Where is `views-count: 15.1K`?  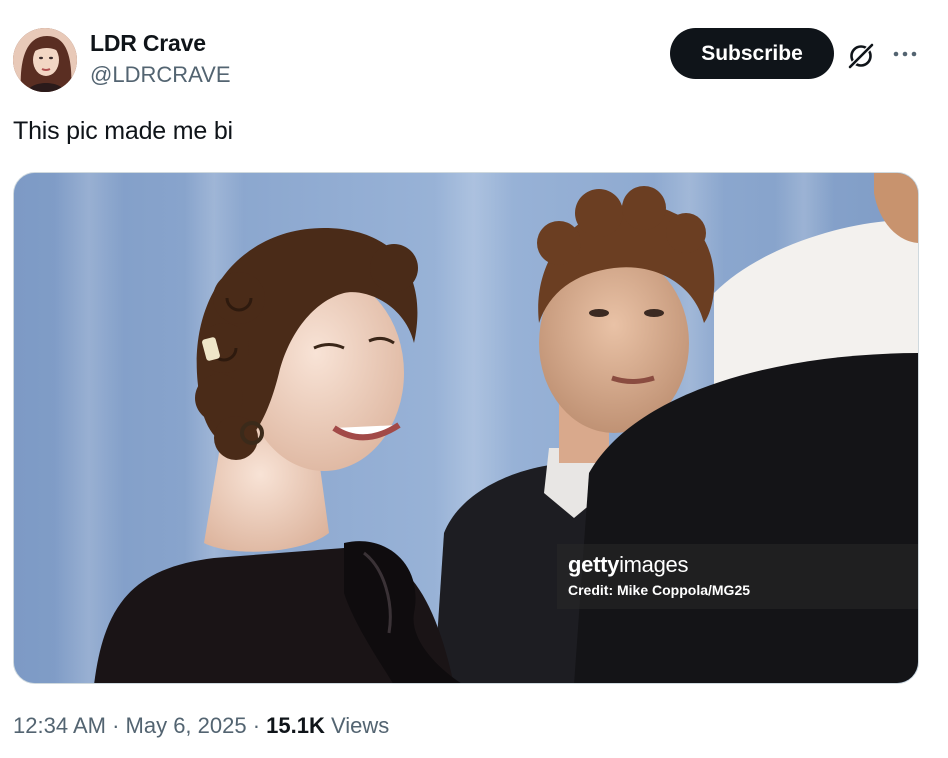
views-count: 15.1K is located at coordinates (295, 725).